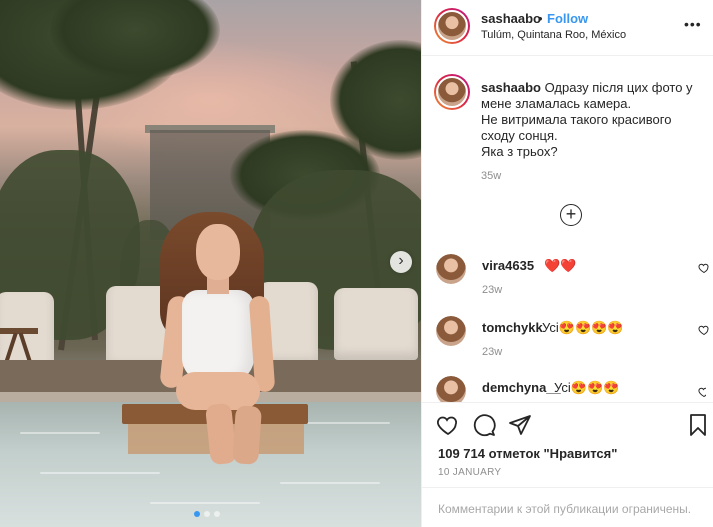 This screenshot has width=713, height=527. What do you see at coordinates (520, 425) in the screenshot?
I see `share-paper-plane-icon` at bounding box center [520, 425].